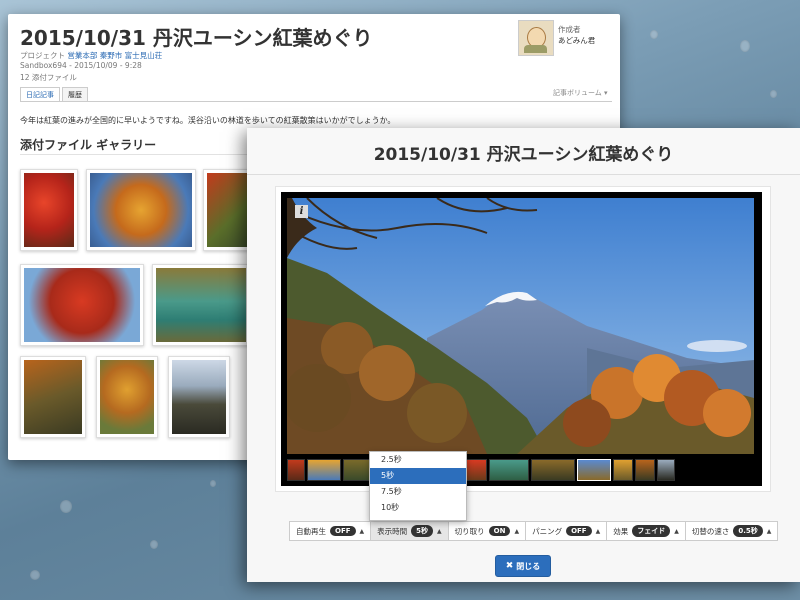 This screenshot has height=600, width=800. I want to click on author-role: 作成者, so click(569, 29).